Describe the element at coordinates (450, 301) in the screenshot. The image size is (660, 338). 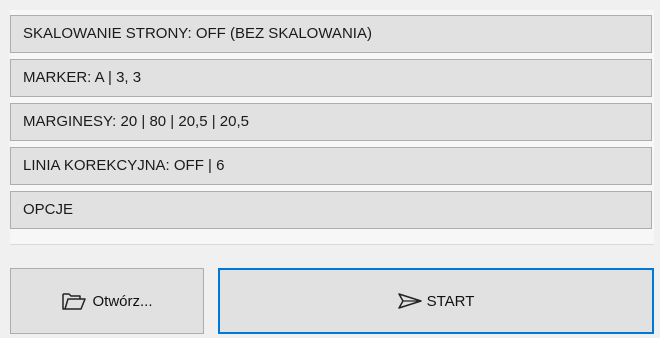
I see `start-button-label: START` at that location.